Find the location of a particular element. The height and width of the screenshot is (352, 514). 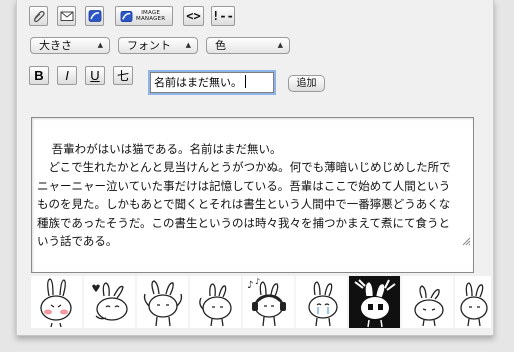

name-input: 名前はまだ無い。 is located at coordinates (212, 82).